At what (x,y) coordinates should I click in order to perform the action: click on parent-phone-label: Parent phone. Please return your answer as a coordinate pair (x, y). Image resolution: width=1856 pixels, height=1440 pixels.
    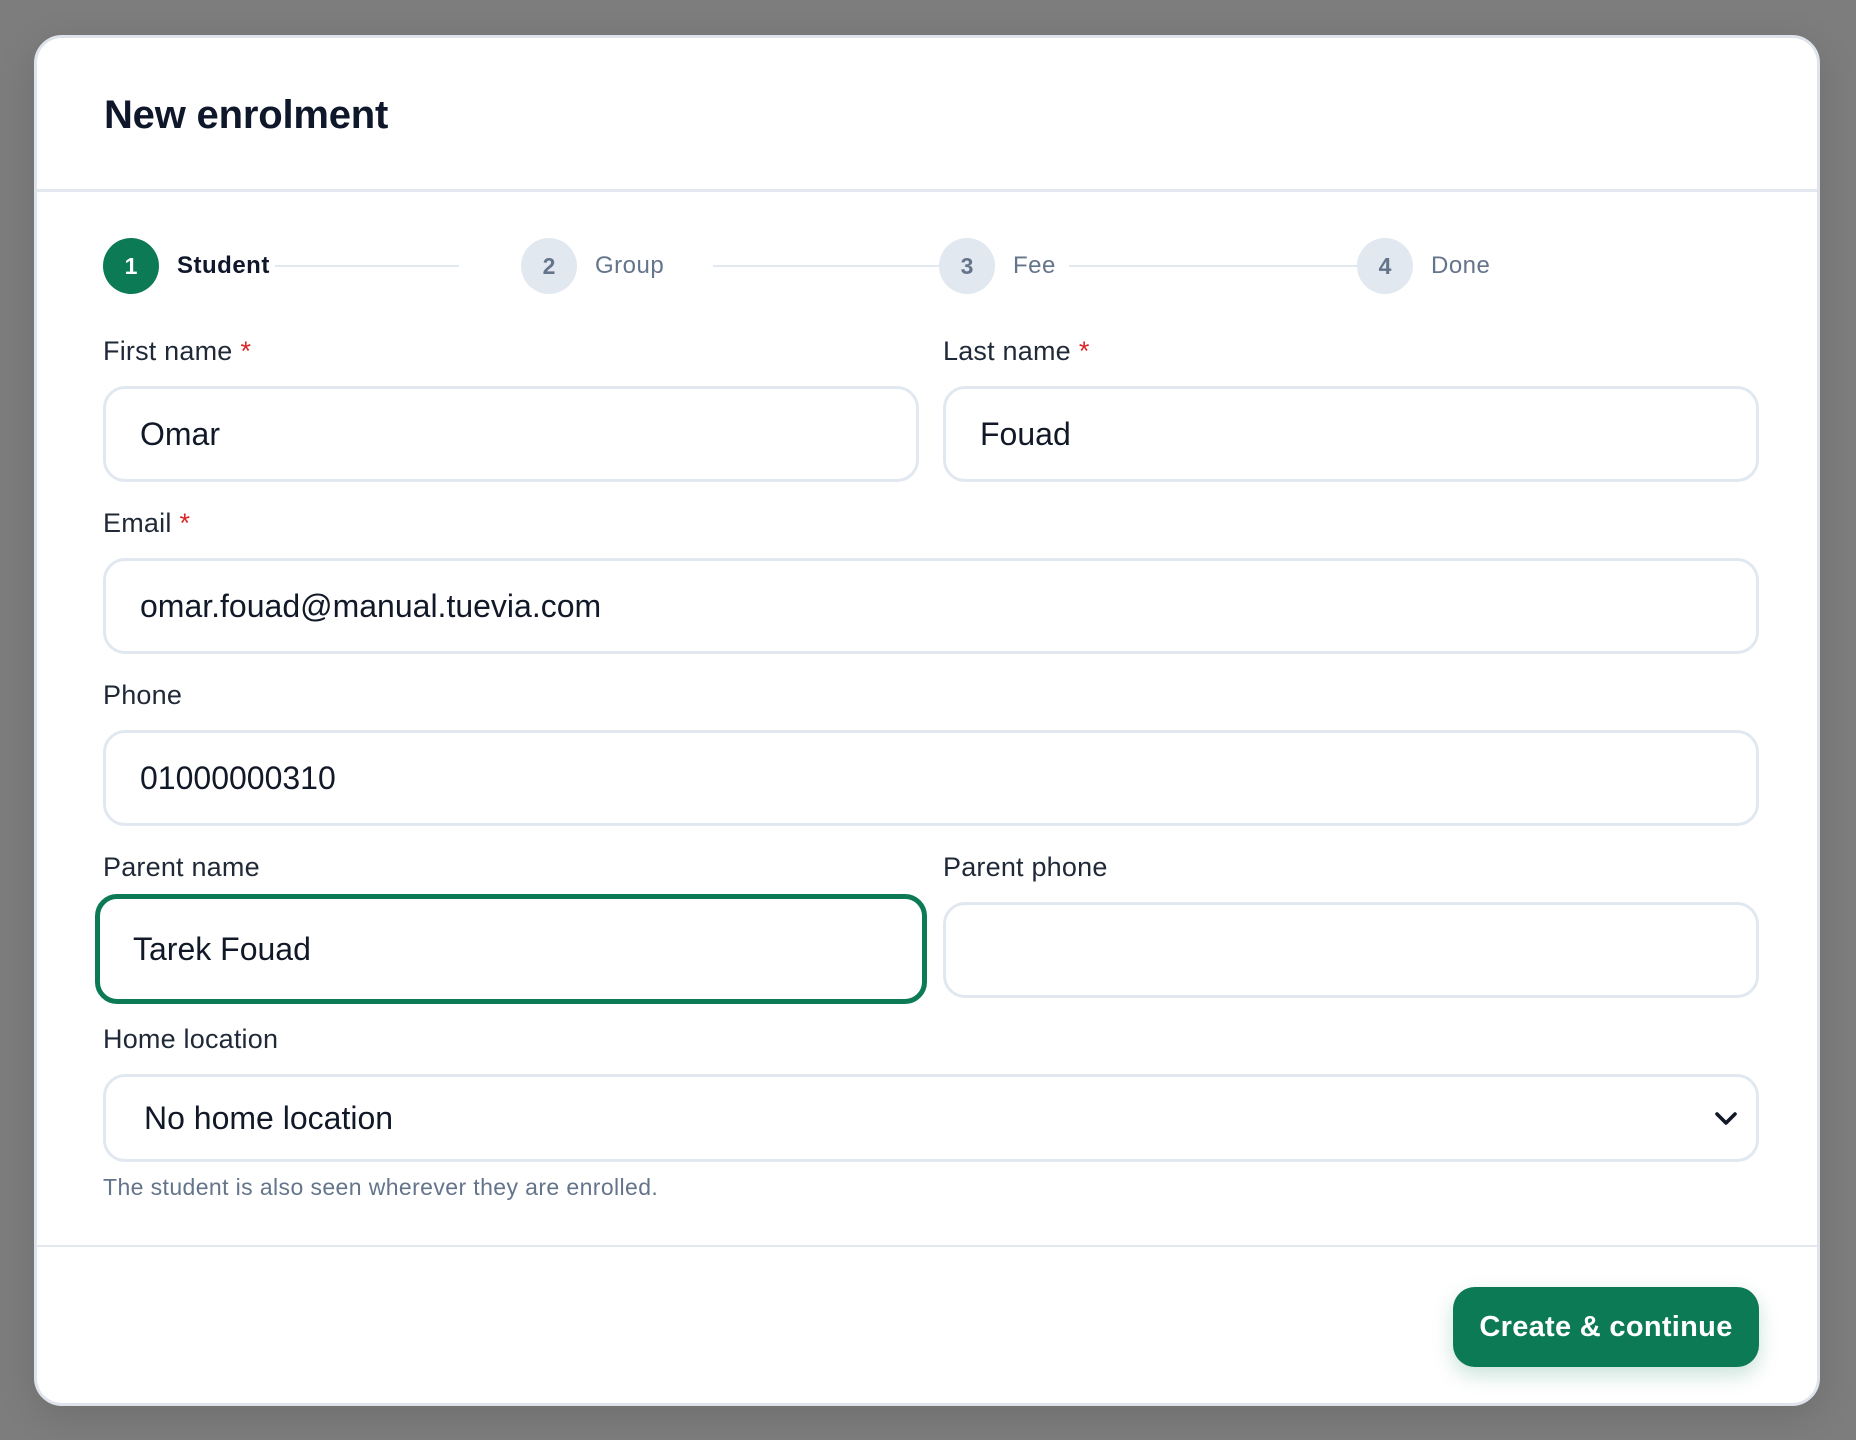
    Looking at the image, I should click on (1025, 867).